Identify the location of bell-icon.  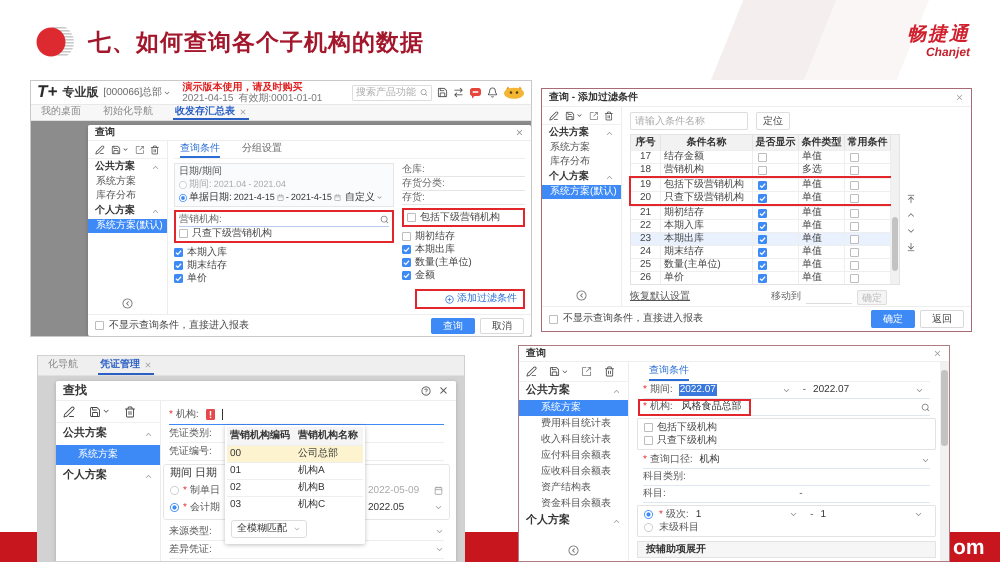
(492, 92).